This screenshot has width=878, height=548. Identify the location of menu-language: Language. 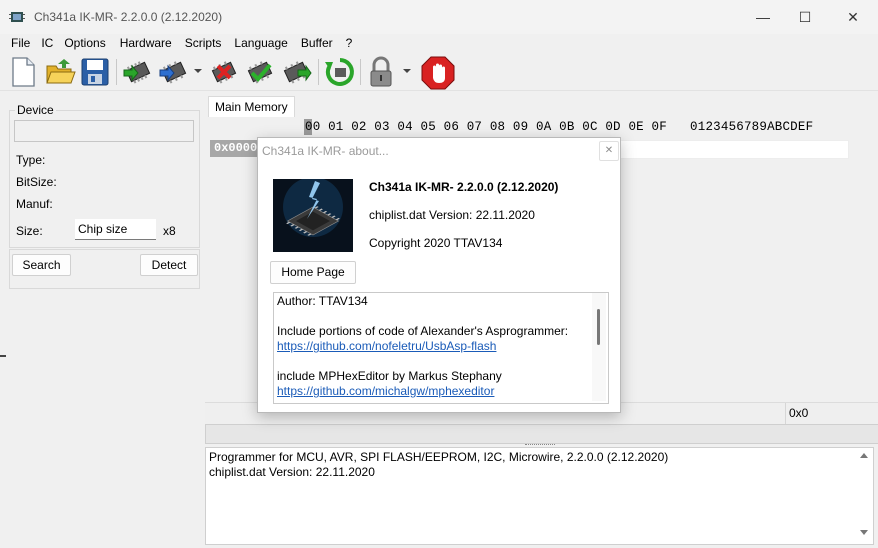
(260, 42).